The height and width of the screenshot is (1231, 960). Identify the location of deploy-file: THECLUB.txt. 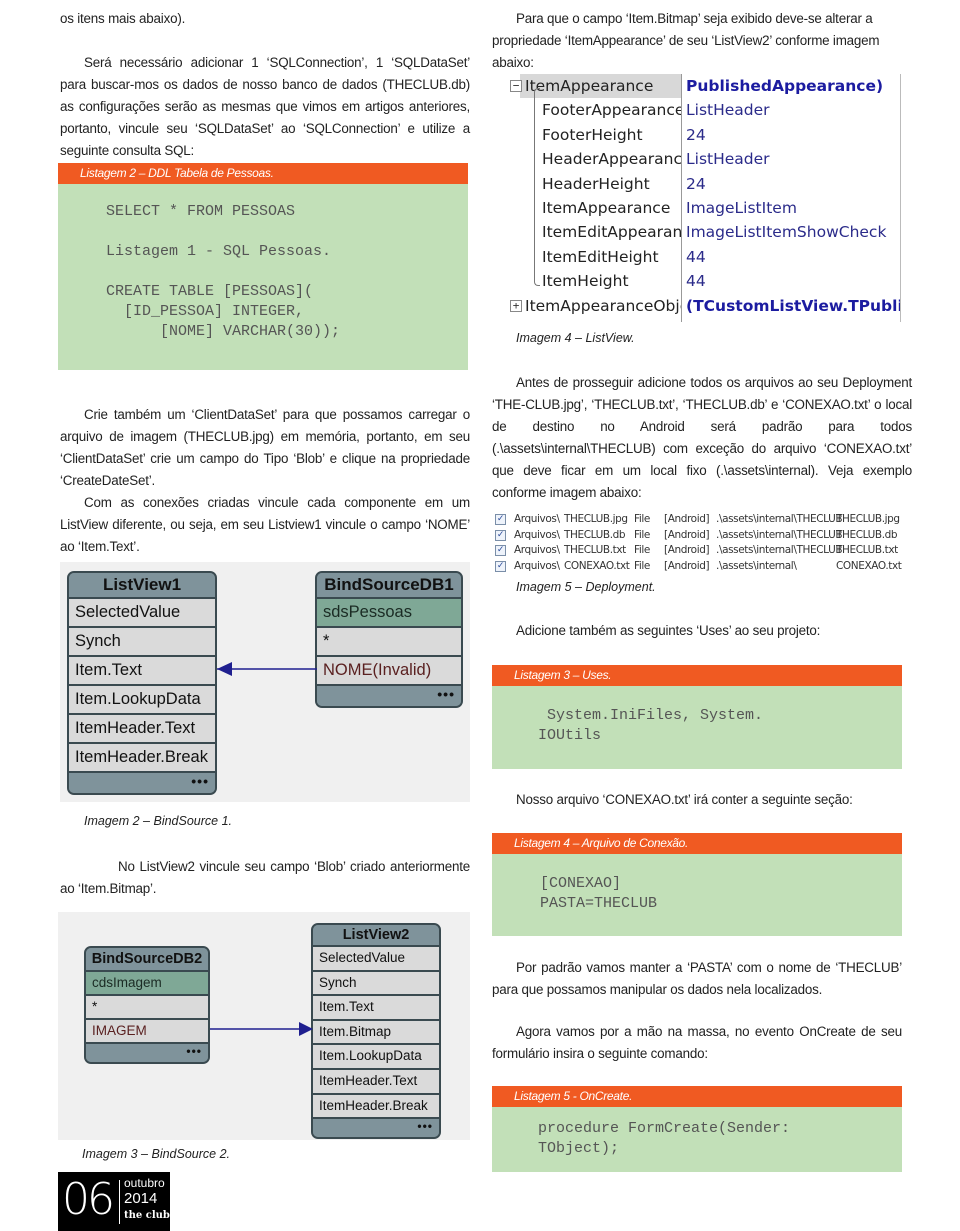
(595, 550).